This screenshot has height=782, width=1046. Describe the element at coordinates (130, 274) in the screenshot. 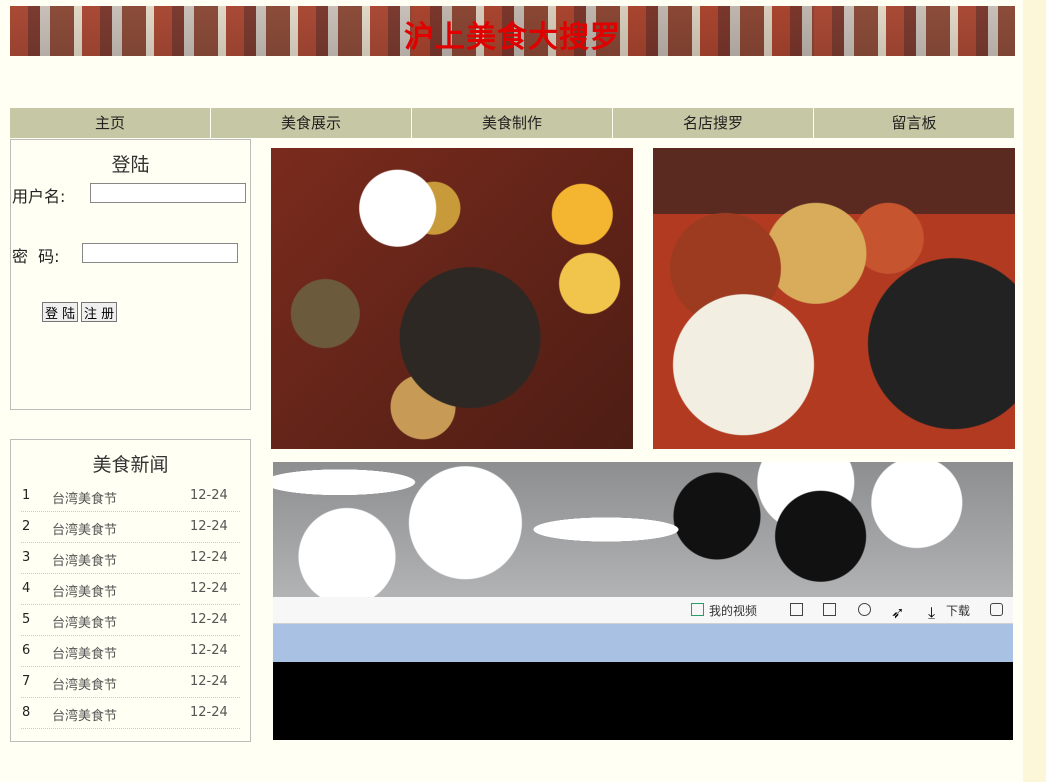

I see `login-panel: 登陆 用户名: 密 码: 登 陆 注 册` at that location.